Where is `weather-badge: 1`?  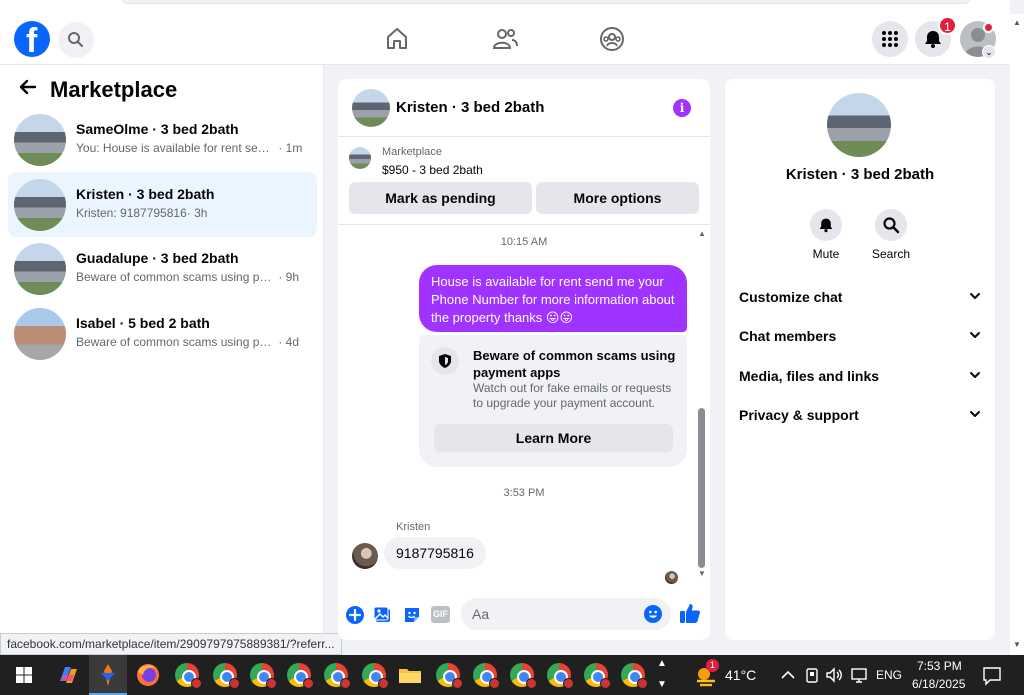
weather-badge: 1 is located at coordinates (712, 665).